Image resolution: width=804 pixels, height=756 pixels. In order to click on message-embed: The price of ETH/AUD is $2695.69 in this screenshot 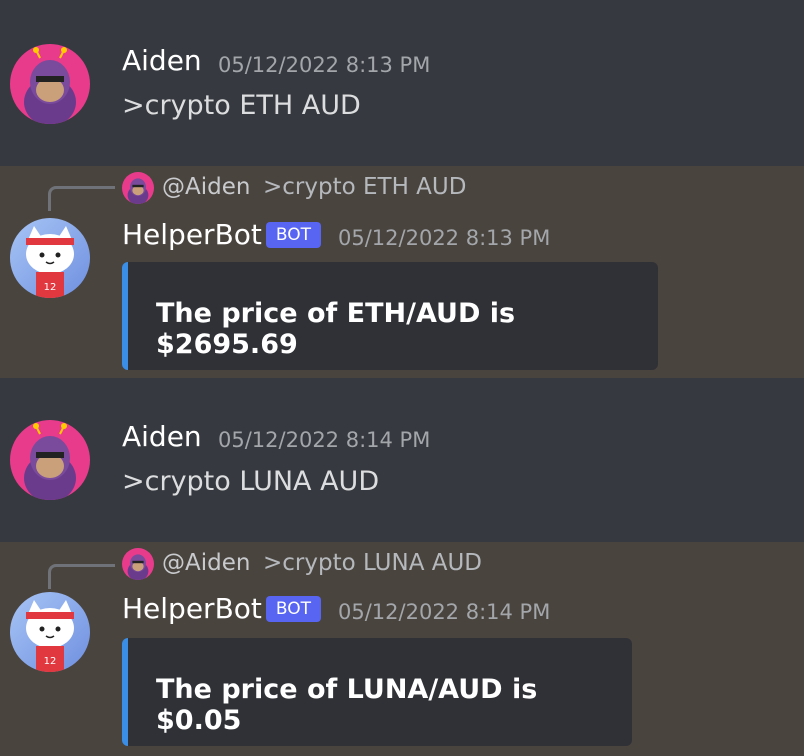, I will do `click(390, 316)`.